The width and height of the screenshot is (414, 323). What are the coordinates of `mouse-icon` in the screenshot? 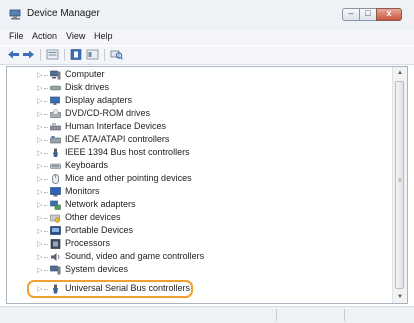 It's located at (55, 179).